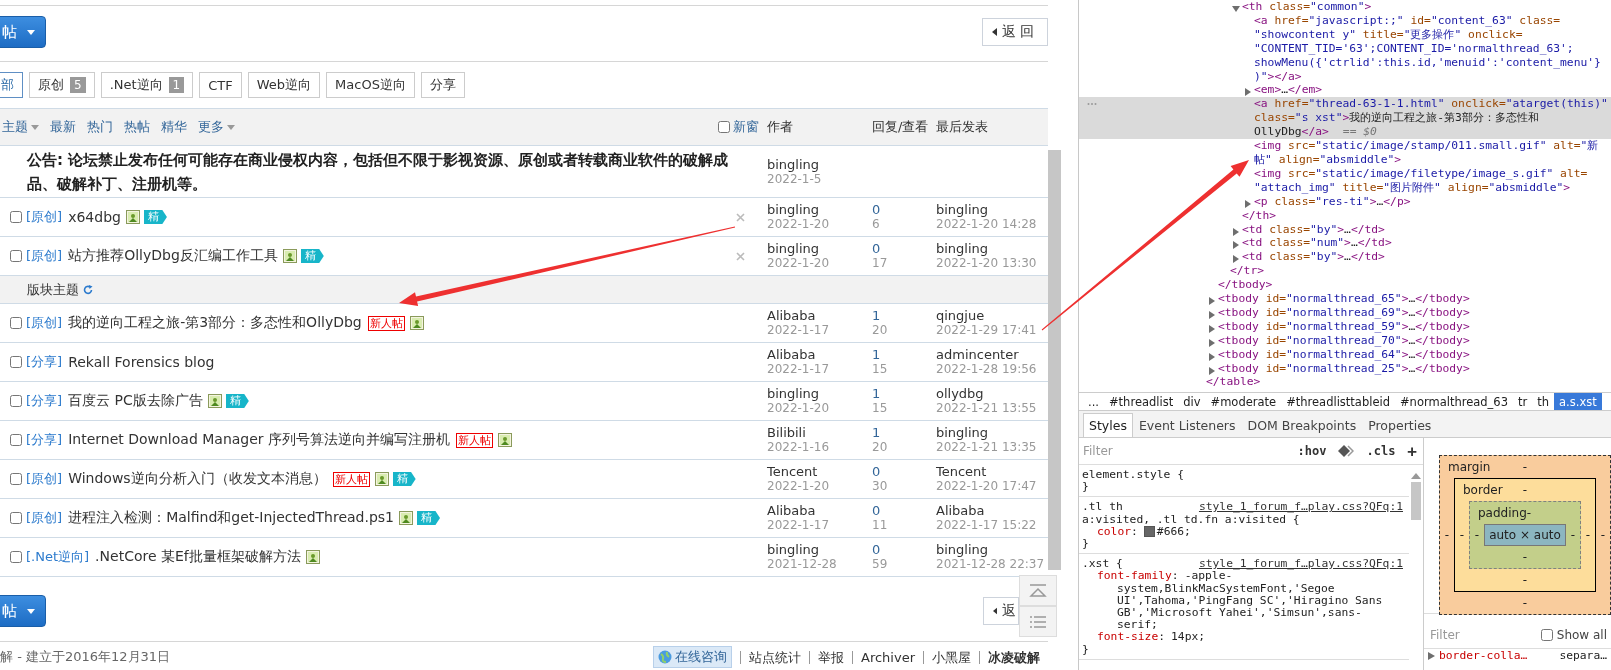  I want to click on breadcrumb: #threadlist, so click(1141, 401).